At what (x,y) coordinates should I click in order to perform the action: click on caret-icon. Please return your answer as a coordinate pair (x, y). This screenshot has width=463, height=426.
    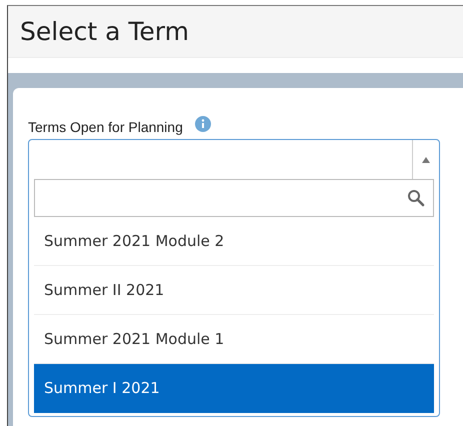
    Looking at the image, I should click on (426, 160).